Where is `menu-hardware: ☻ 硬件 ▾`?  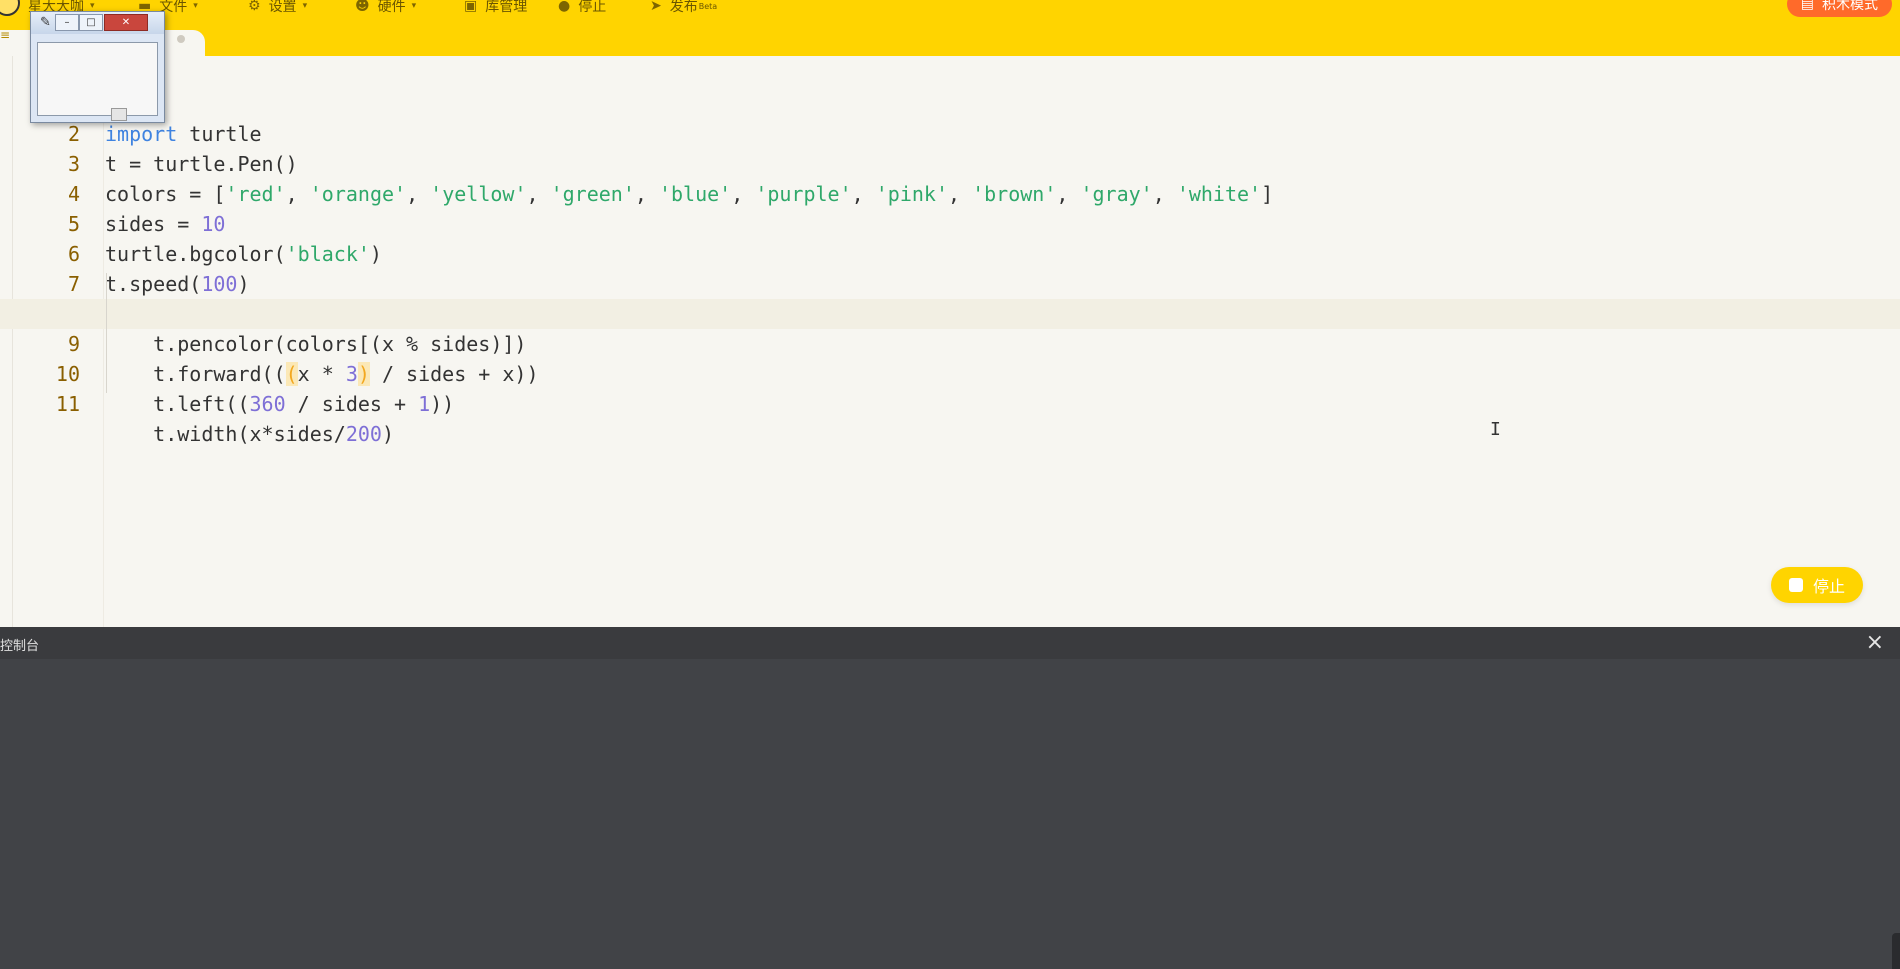 menu-hardware: ☻ 硬件 ▾ is located at coordinates (386, 7).